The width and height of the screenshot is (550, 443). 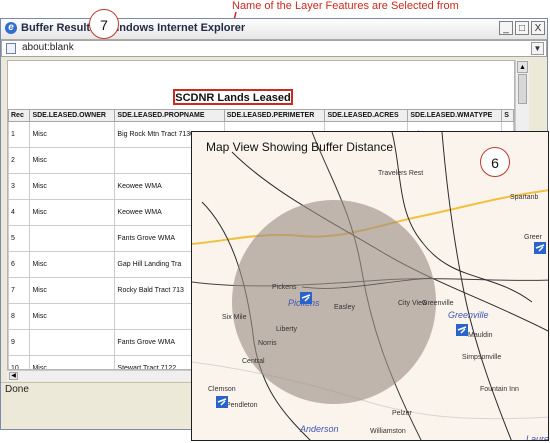 I want to click on table-cell: 4, so click(x=19, y=212).